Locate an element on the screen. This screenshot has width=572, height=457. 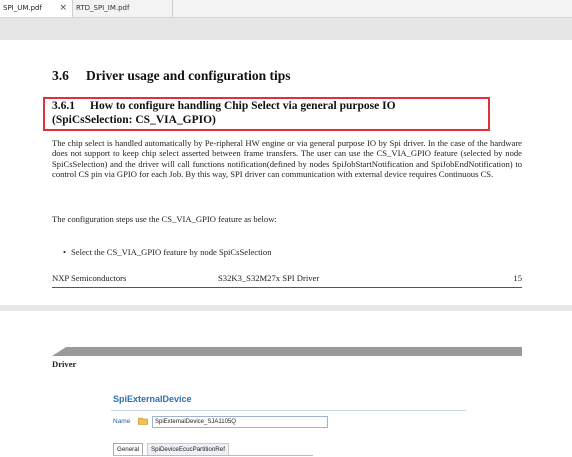
page-header-bar is located at coordinates (287, 351).